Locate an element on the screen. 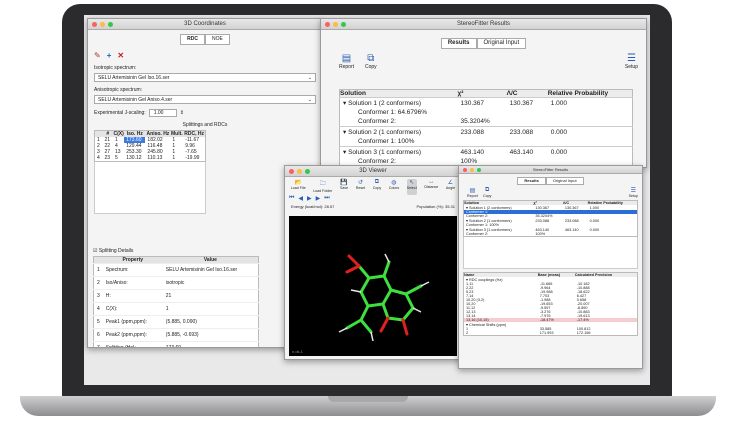  angle-icon: ∠ is located at coordinates (450, 183).